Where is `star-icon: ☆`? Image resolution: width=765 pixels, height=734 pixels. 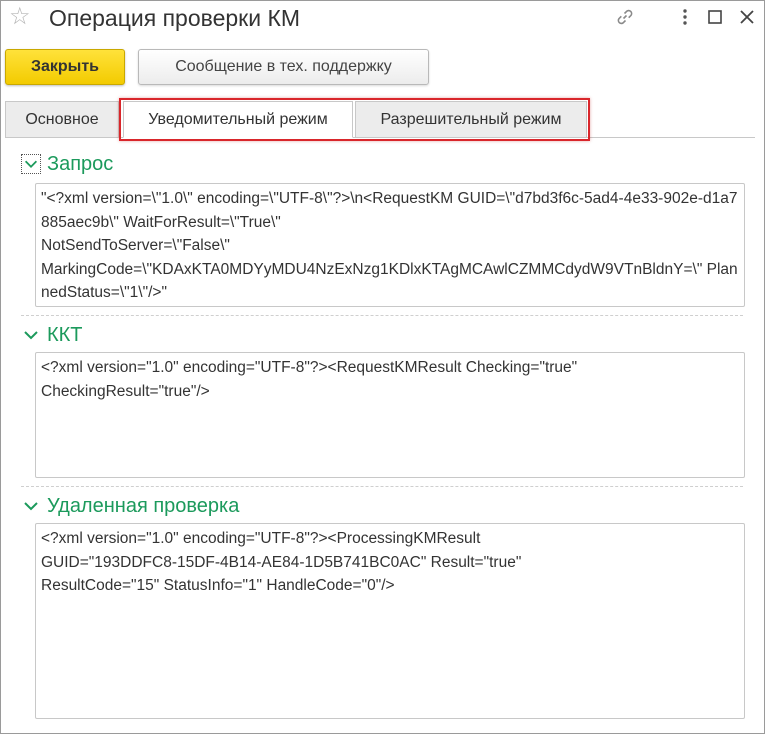
star-icon: ☆ is located at coordinates (20, 17).